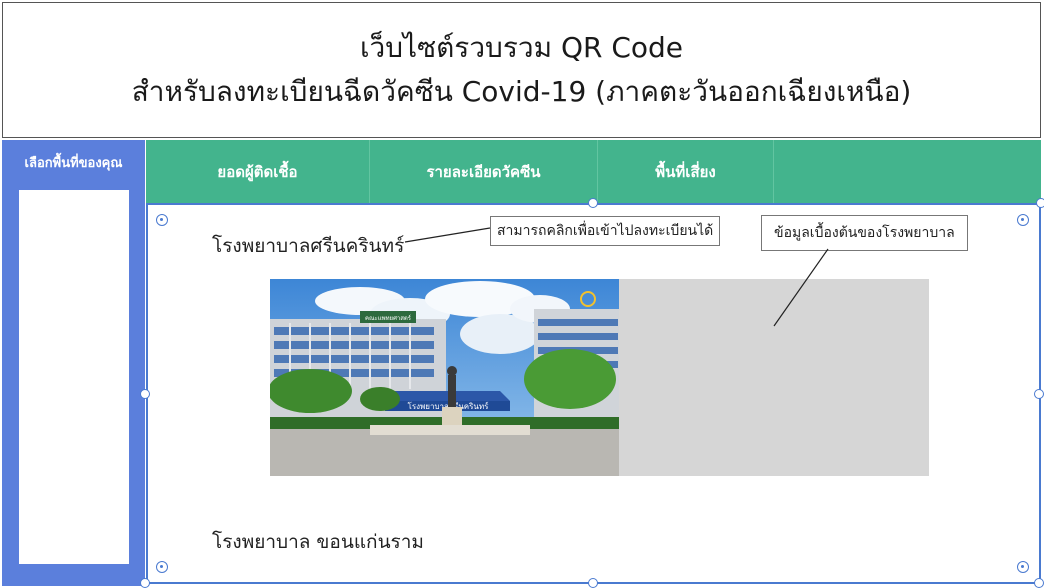 The height and width of the screenshot is (588, 1044). What do you see at coordinates (593, 203) in the screenshot?
I see `resize-handle-top` at bounding box center [593, 203].